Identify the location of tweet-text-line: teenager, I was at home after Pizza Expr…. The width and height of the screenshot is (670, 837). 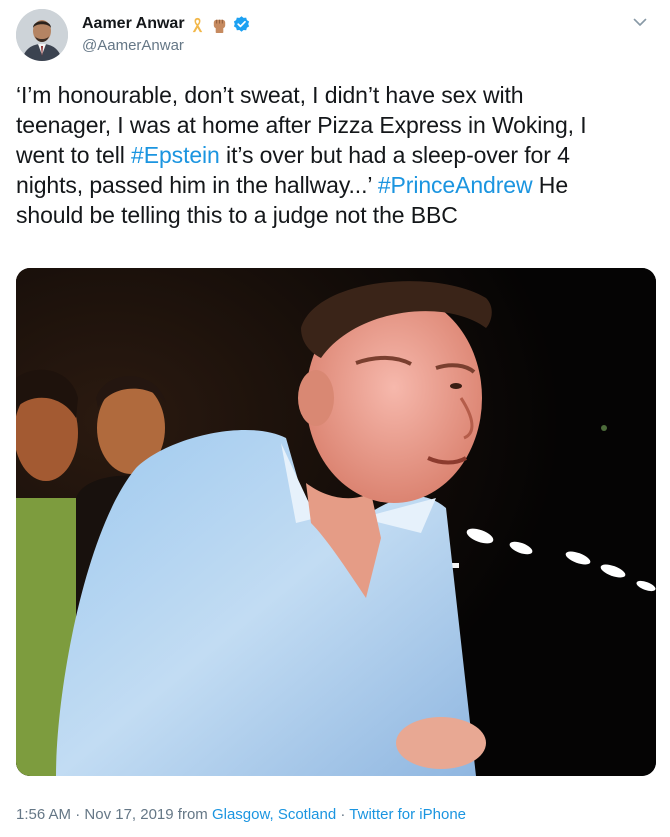
(333, 125).